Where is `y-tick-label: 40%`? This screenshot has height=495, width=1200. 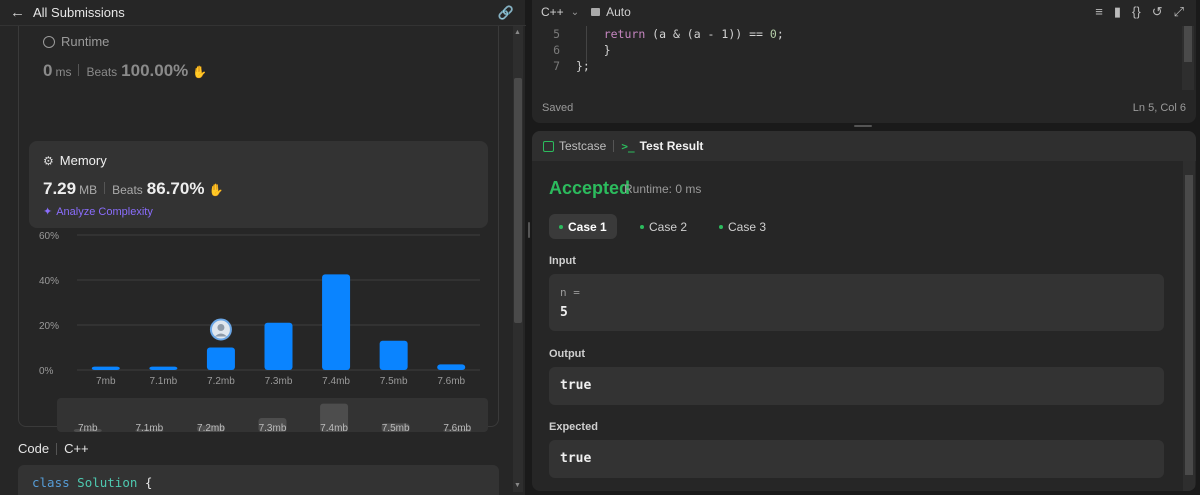
y-tick-label: 40% is located at coordinates (49, 281).